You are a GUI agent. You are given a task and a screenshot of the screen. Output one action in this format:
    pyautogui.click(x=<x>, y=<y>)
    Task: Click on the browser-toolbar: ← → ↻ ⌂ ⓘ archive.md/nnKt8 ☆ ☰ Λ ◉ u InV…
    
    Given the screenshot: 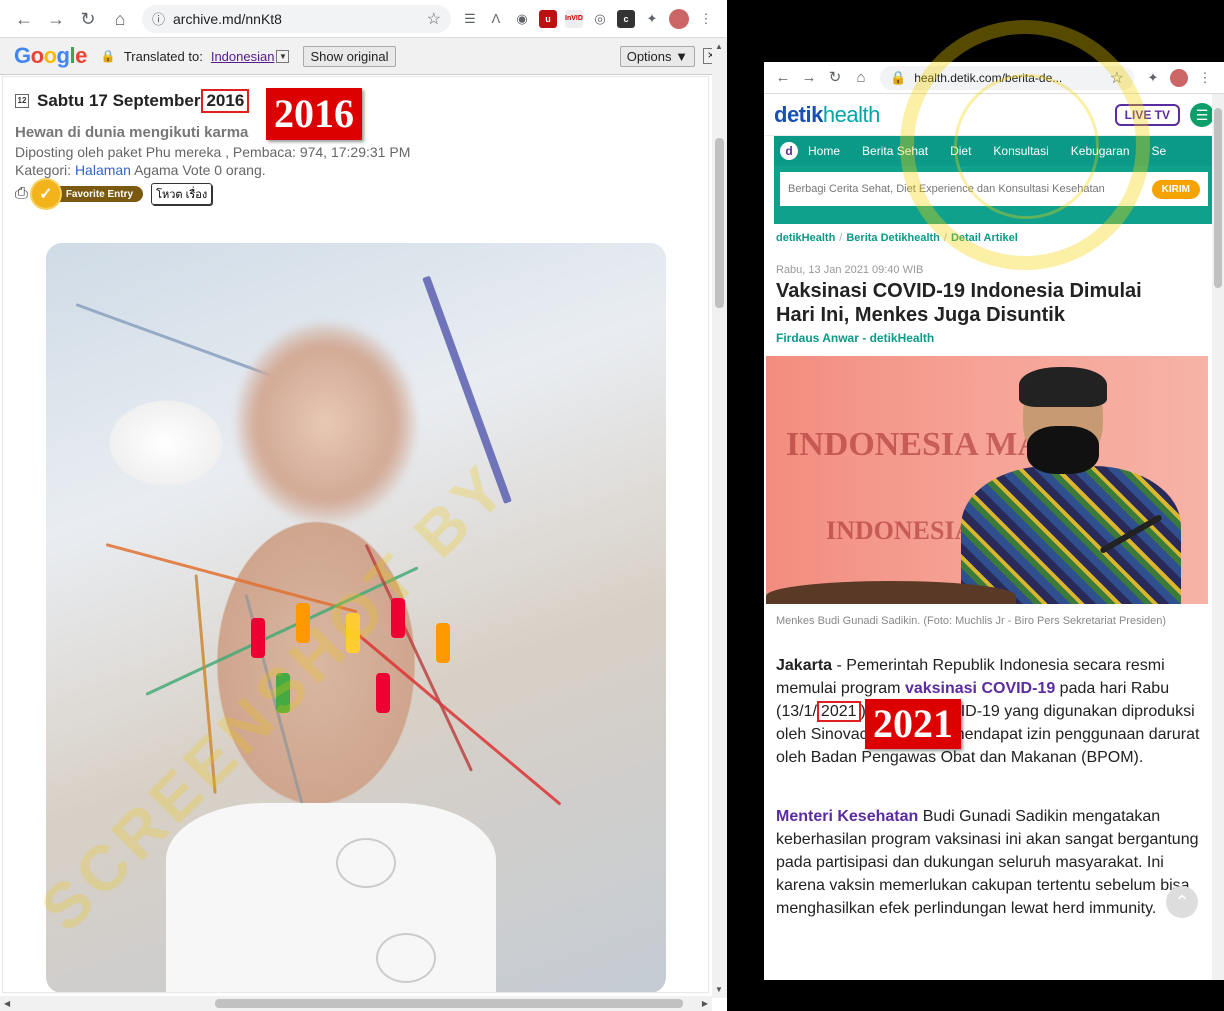 What is the action you would take?
    pyautogui.click(x=363, y=19)
    